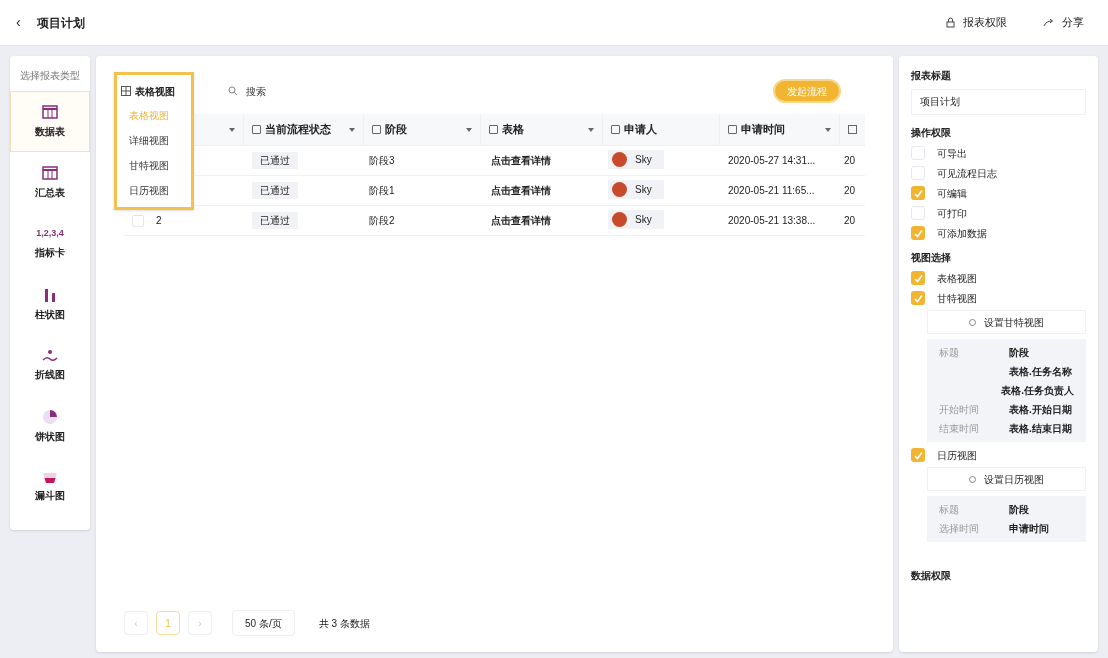 The height and width of the screenshot is (658, 1108). What do you see at coordinates (976, 22) in the screenshot?
I see `permissions-button: 报表权限` at bounding box center [976, 22].